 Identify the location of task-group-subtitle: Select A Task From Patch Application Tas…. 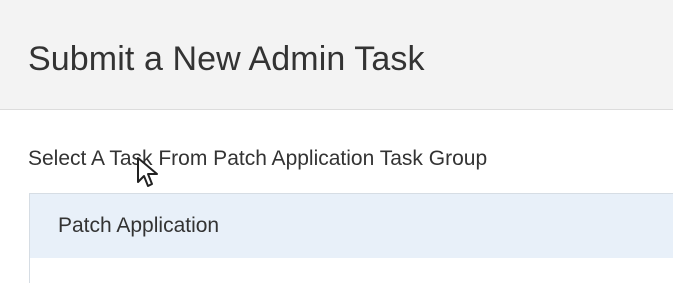
(258, 158).